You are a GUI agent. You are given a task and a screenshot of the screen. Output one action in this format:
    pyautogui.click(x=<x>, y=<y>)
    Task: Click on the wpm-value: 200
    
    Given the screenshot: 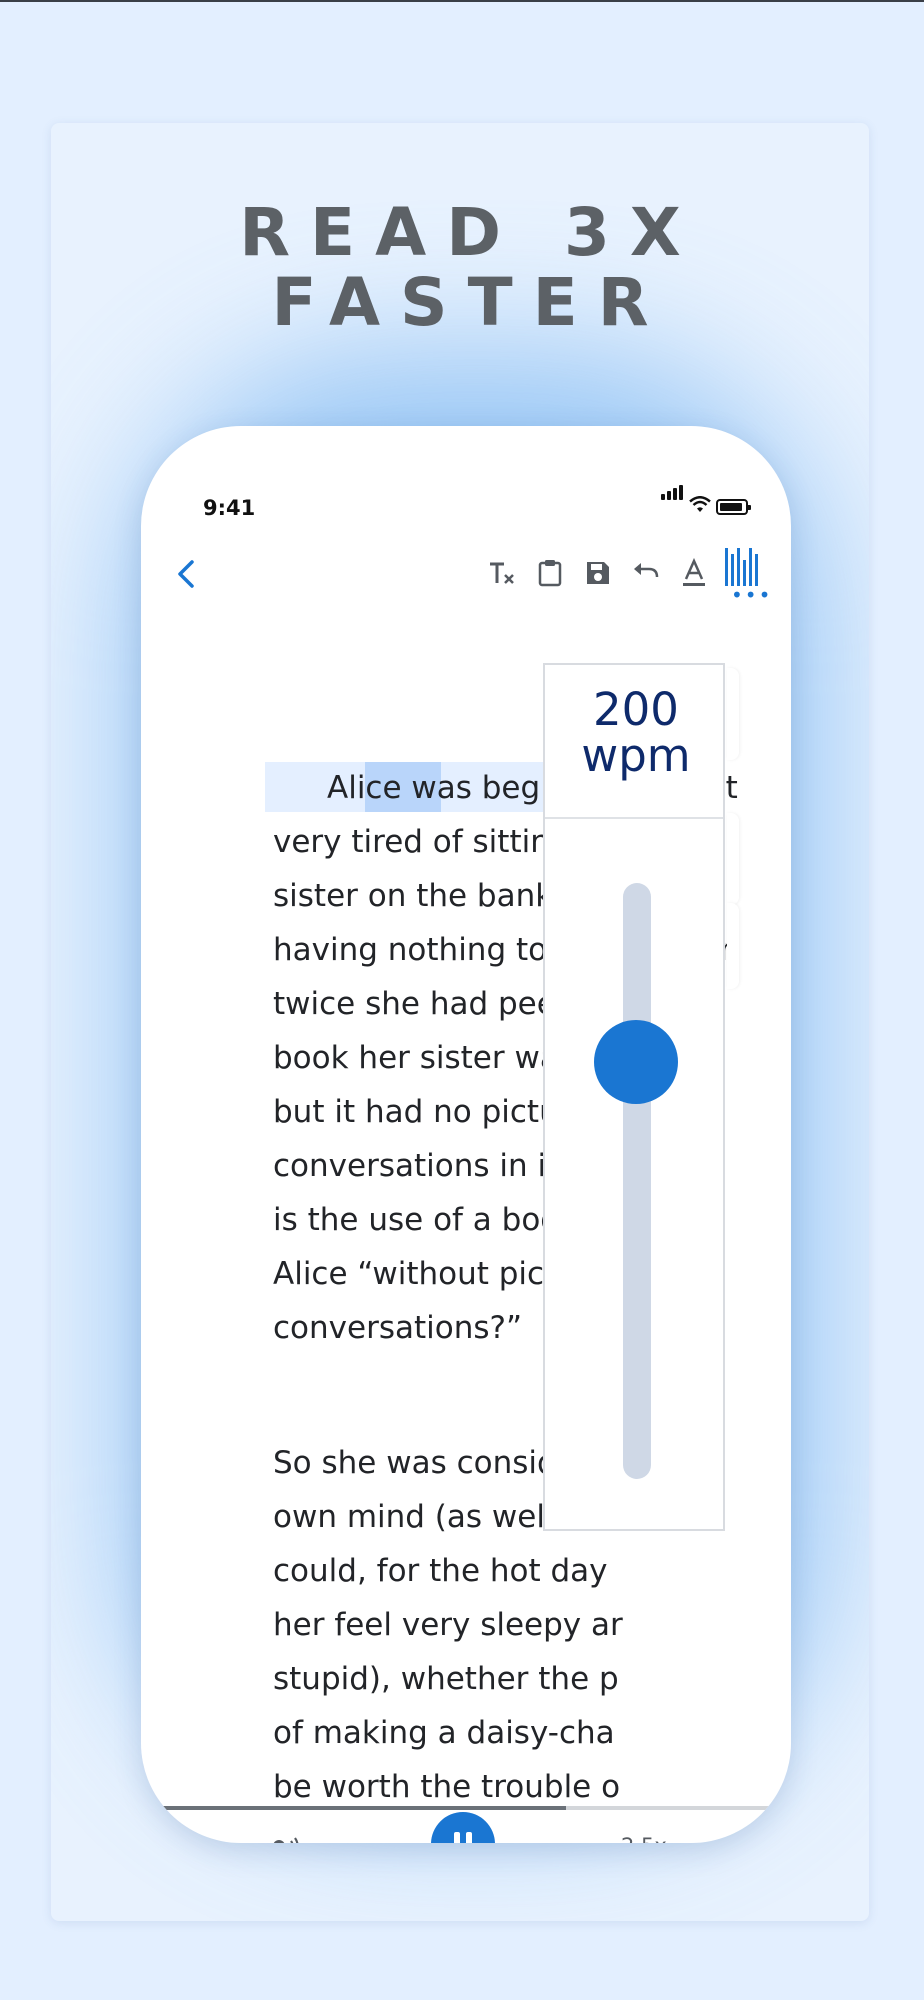 What is the action you would take?
    pyautogui.click(x=636, y=709)
    